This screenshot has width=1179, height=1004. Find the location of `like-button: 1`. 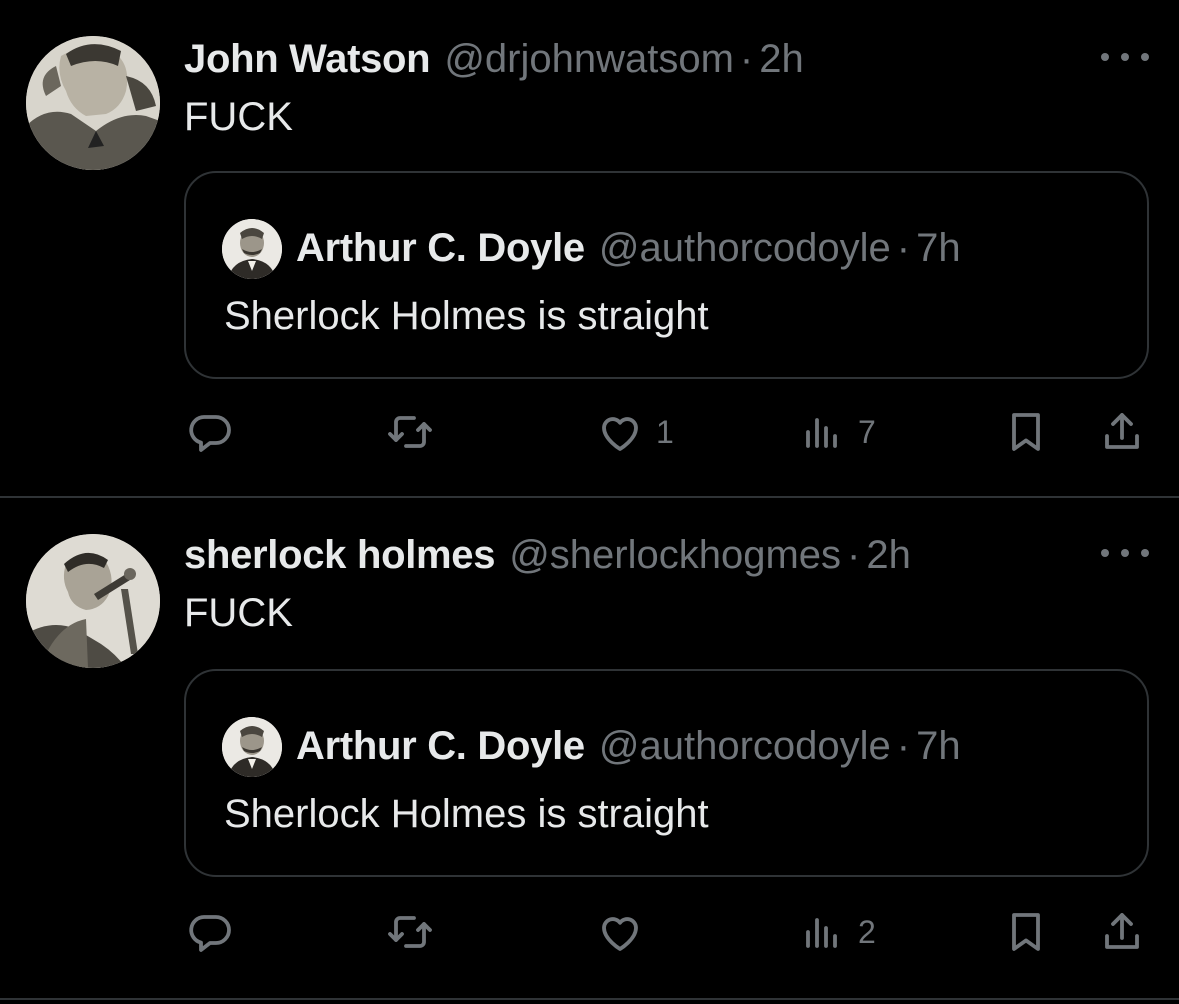

like-button: 1 is located at coordinates (635, 432).